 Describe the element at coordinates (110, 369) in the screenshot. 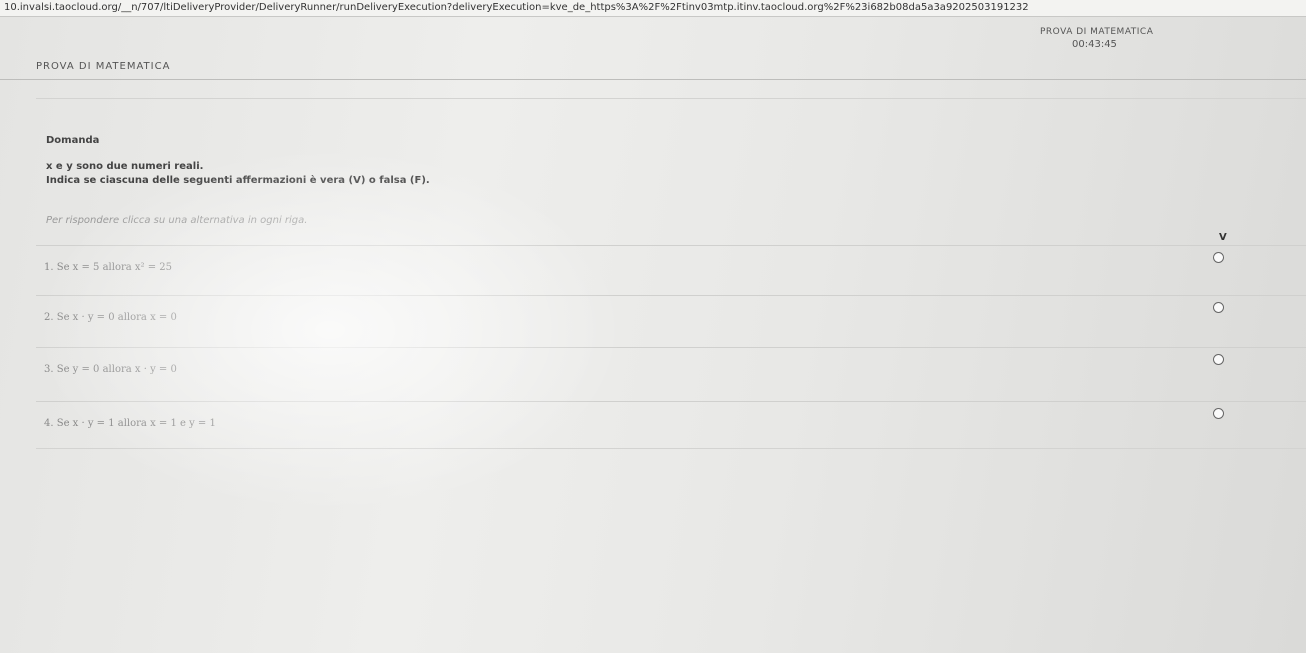

I see `statement-text-3: 3. Se y = 0 allora x · y = 0` at that location.